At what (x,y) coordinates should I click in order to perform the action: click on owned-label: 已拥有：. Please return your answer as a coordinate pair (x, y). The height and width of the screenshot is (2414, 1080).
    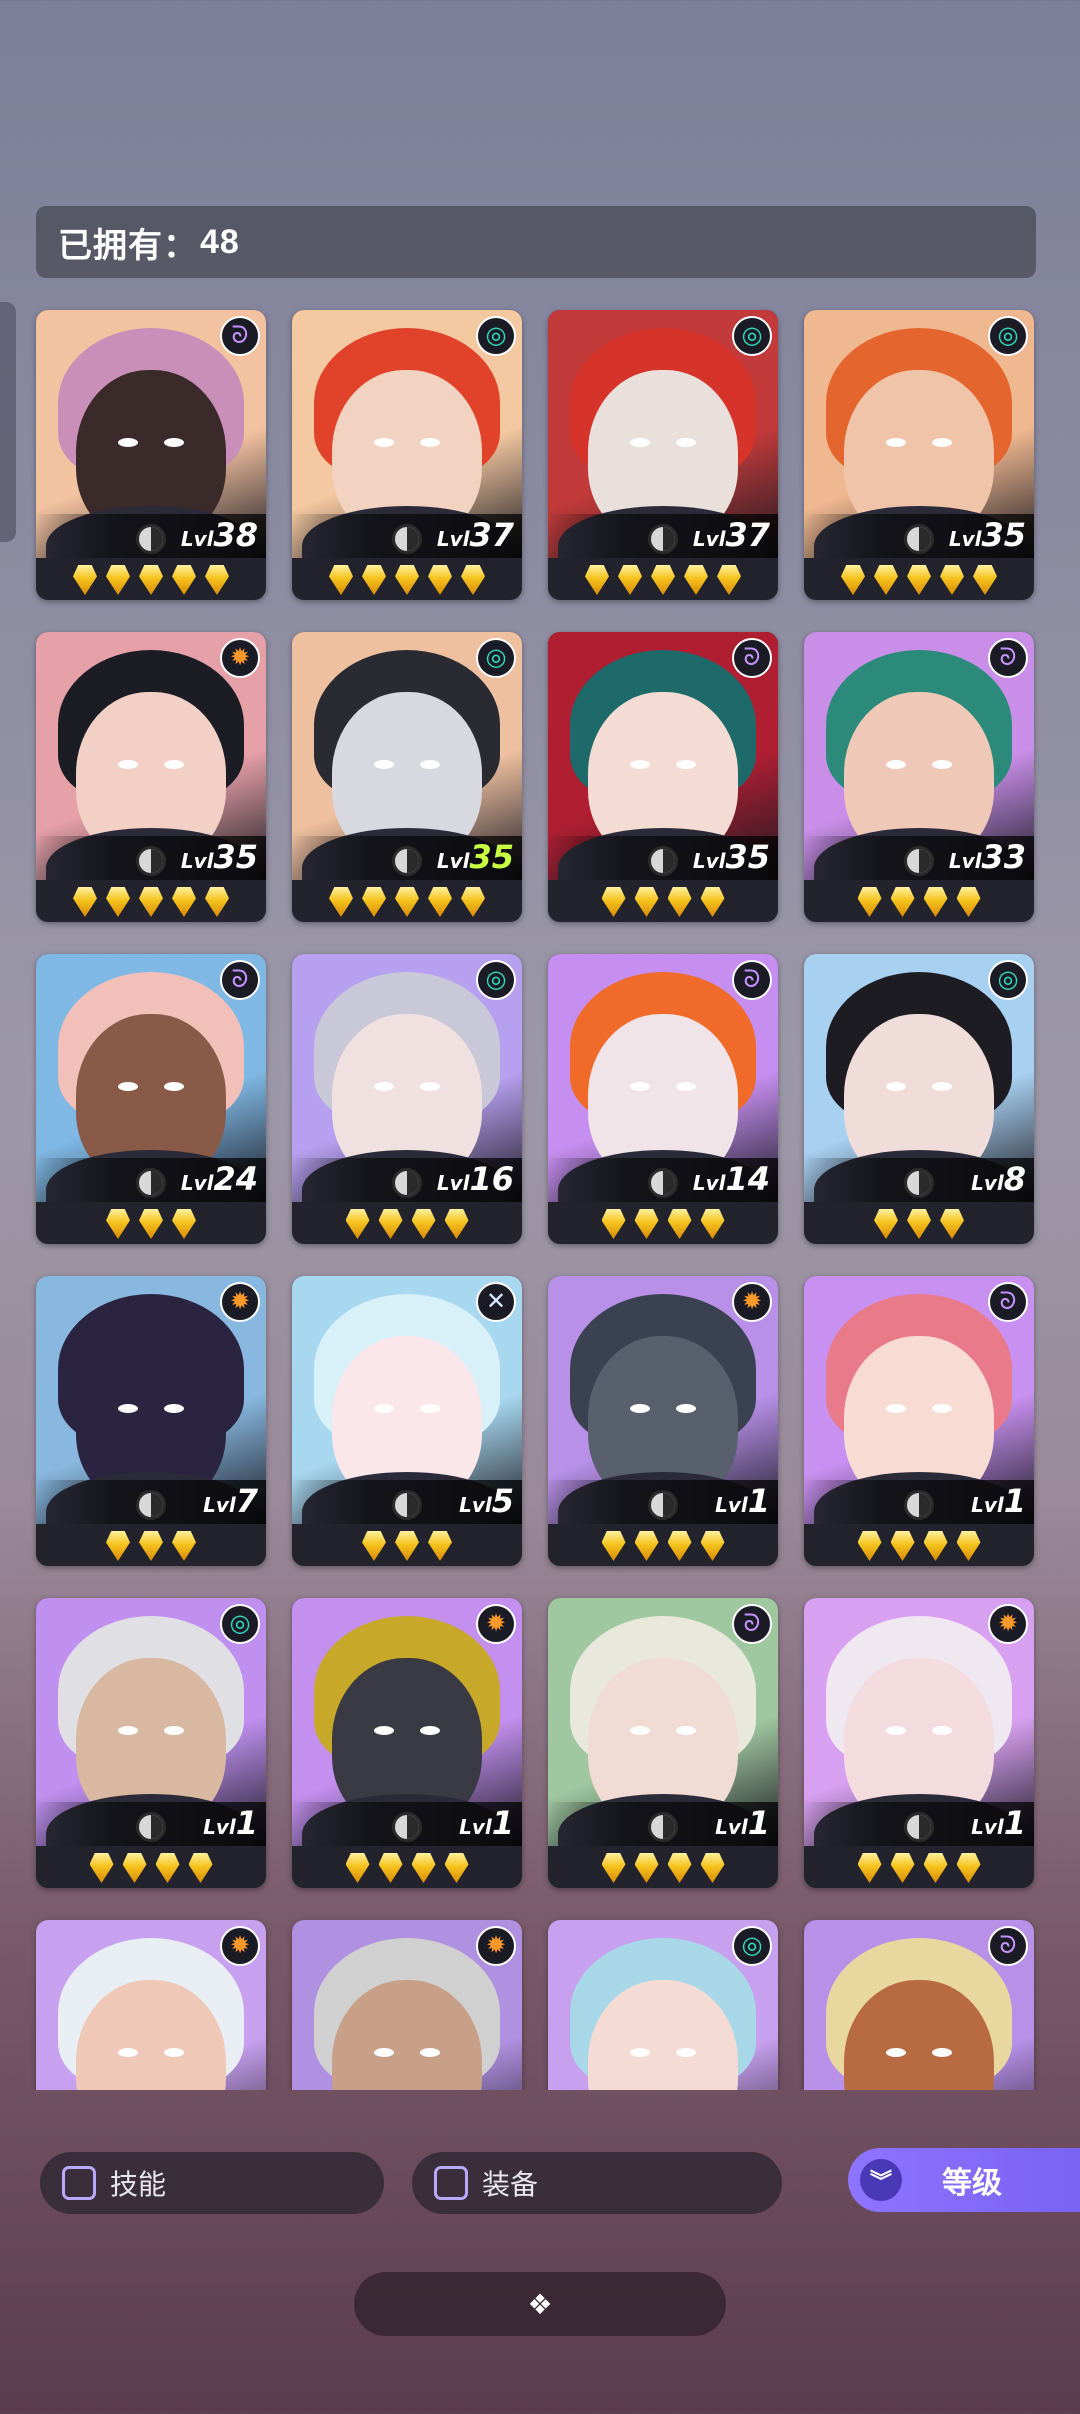
    Looking at the image, I should click on (128, 245).